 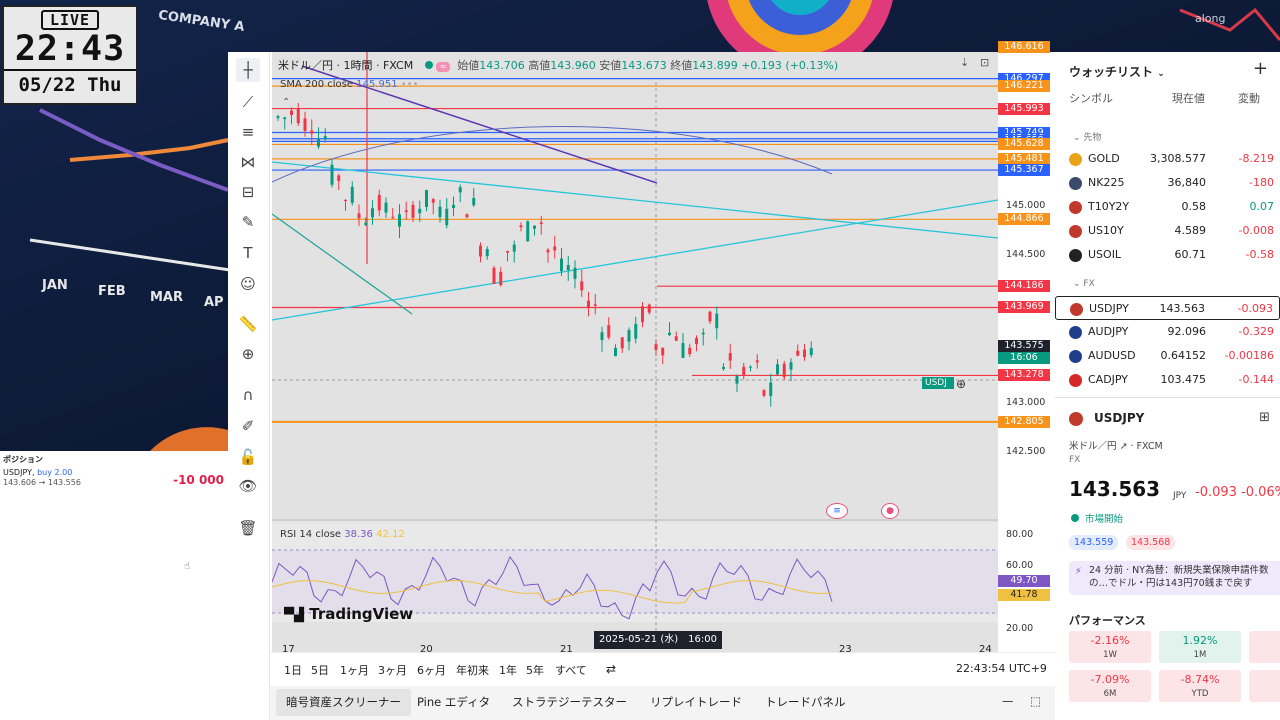 What do you see at coordinates (715, 65) in the screenshot?
I see `close-value: 143.899` at bounding box center [715, 65].